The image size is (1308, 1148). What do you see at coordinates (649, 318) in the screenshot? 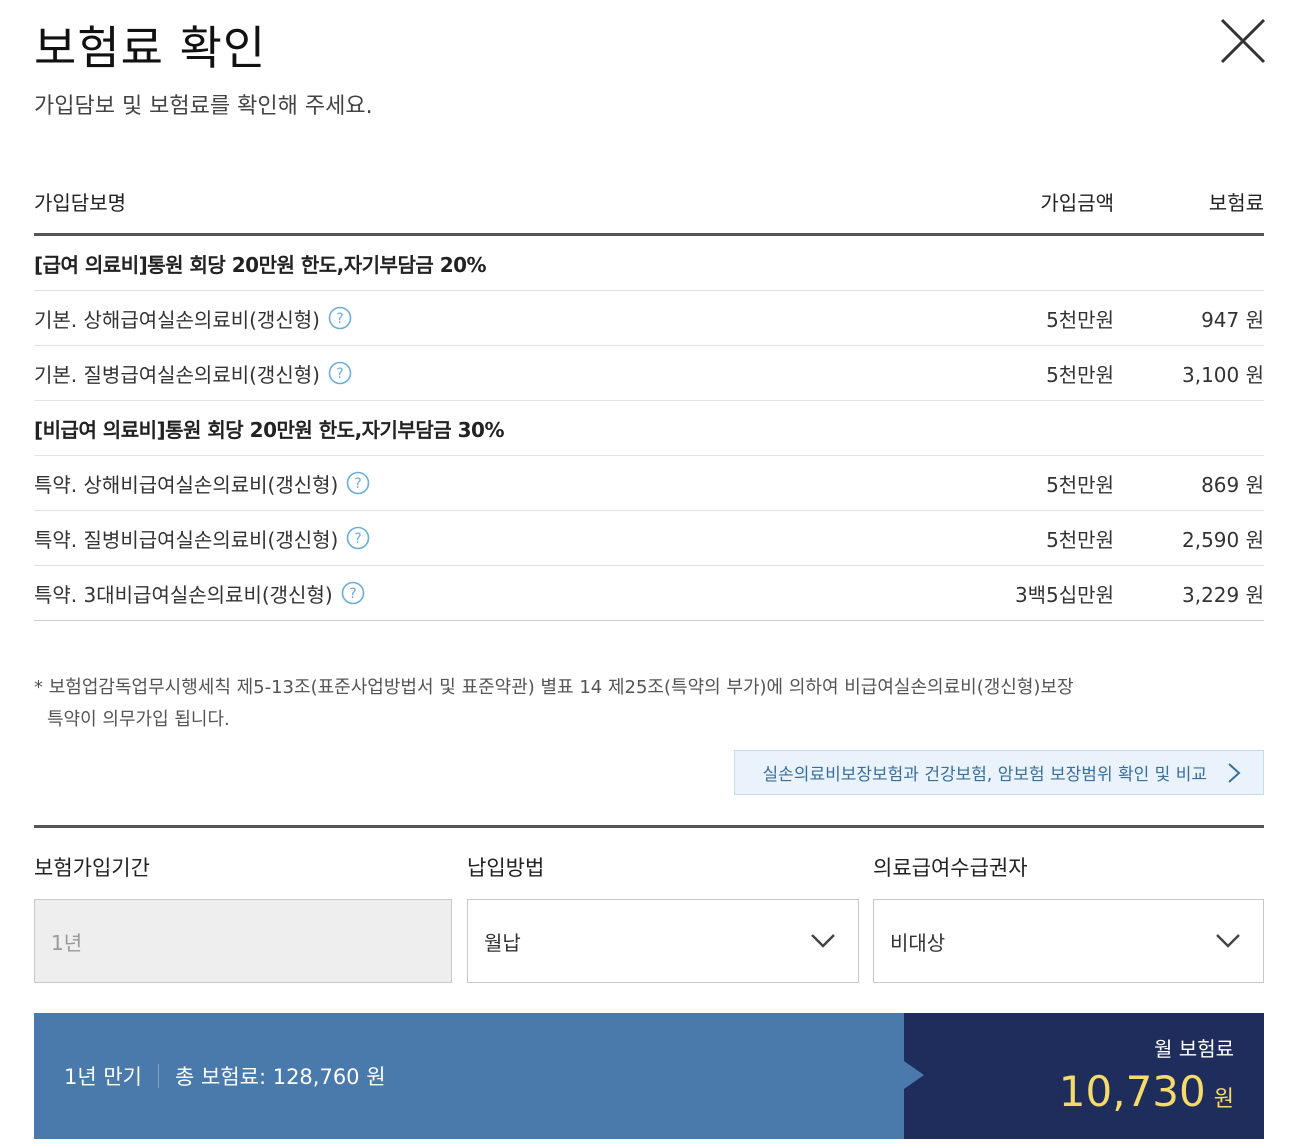
I see `table-row: 기본. 상해급여실손의료비(갱신형) ? 5천만원 947 원` at bounding box center [649, 318].